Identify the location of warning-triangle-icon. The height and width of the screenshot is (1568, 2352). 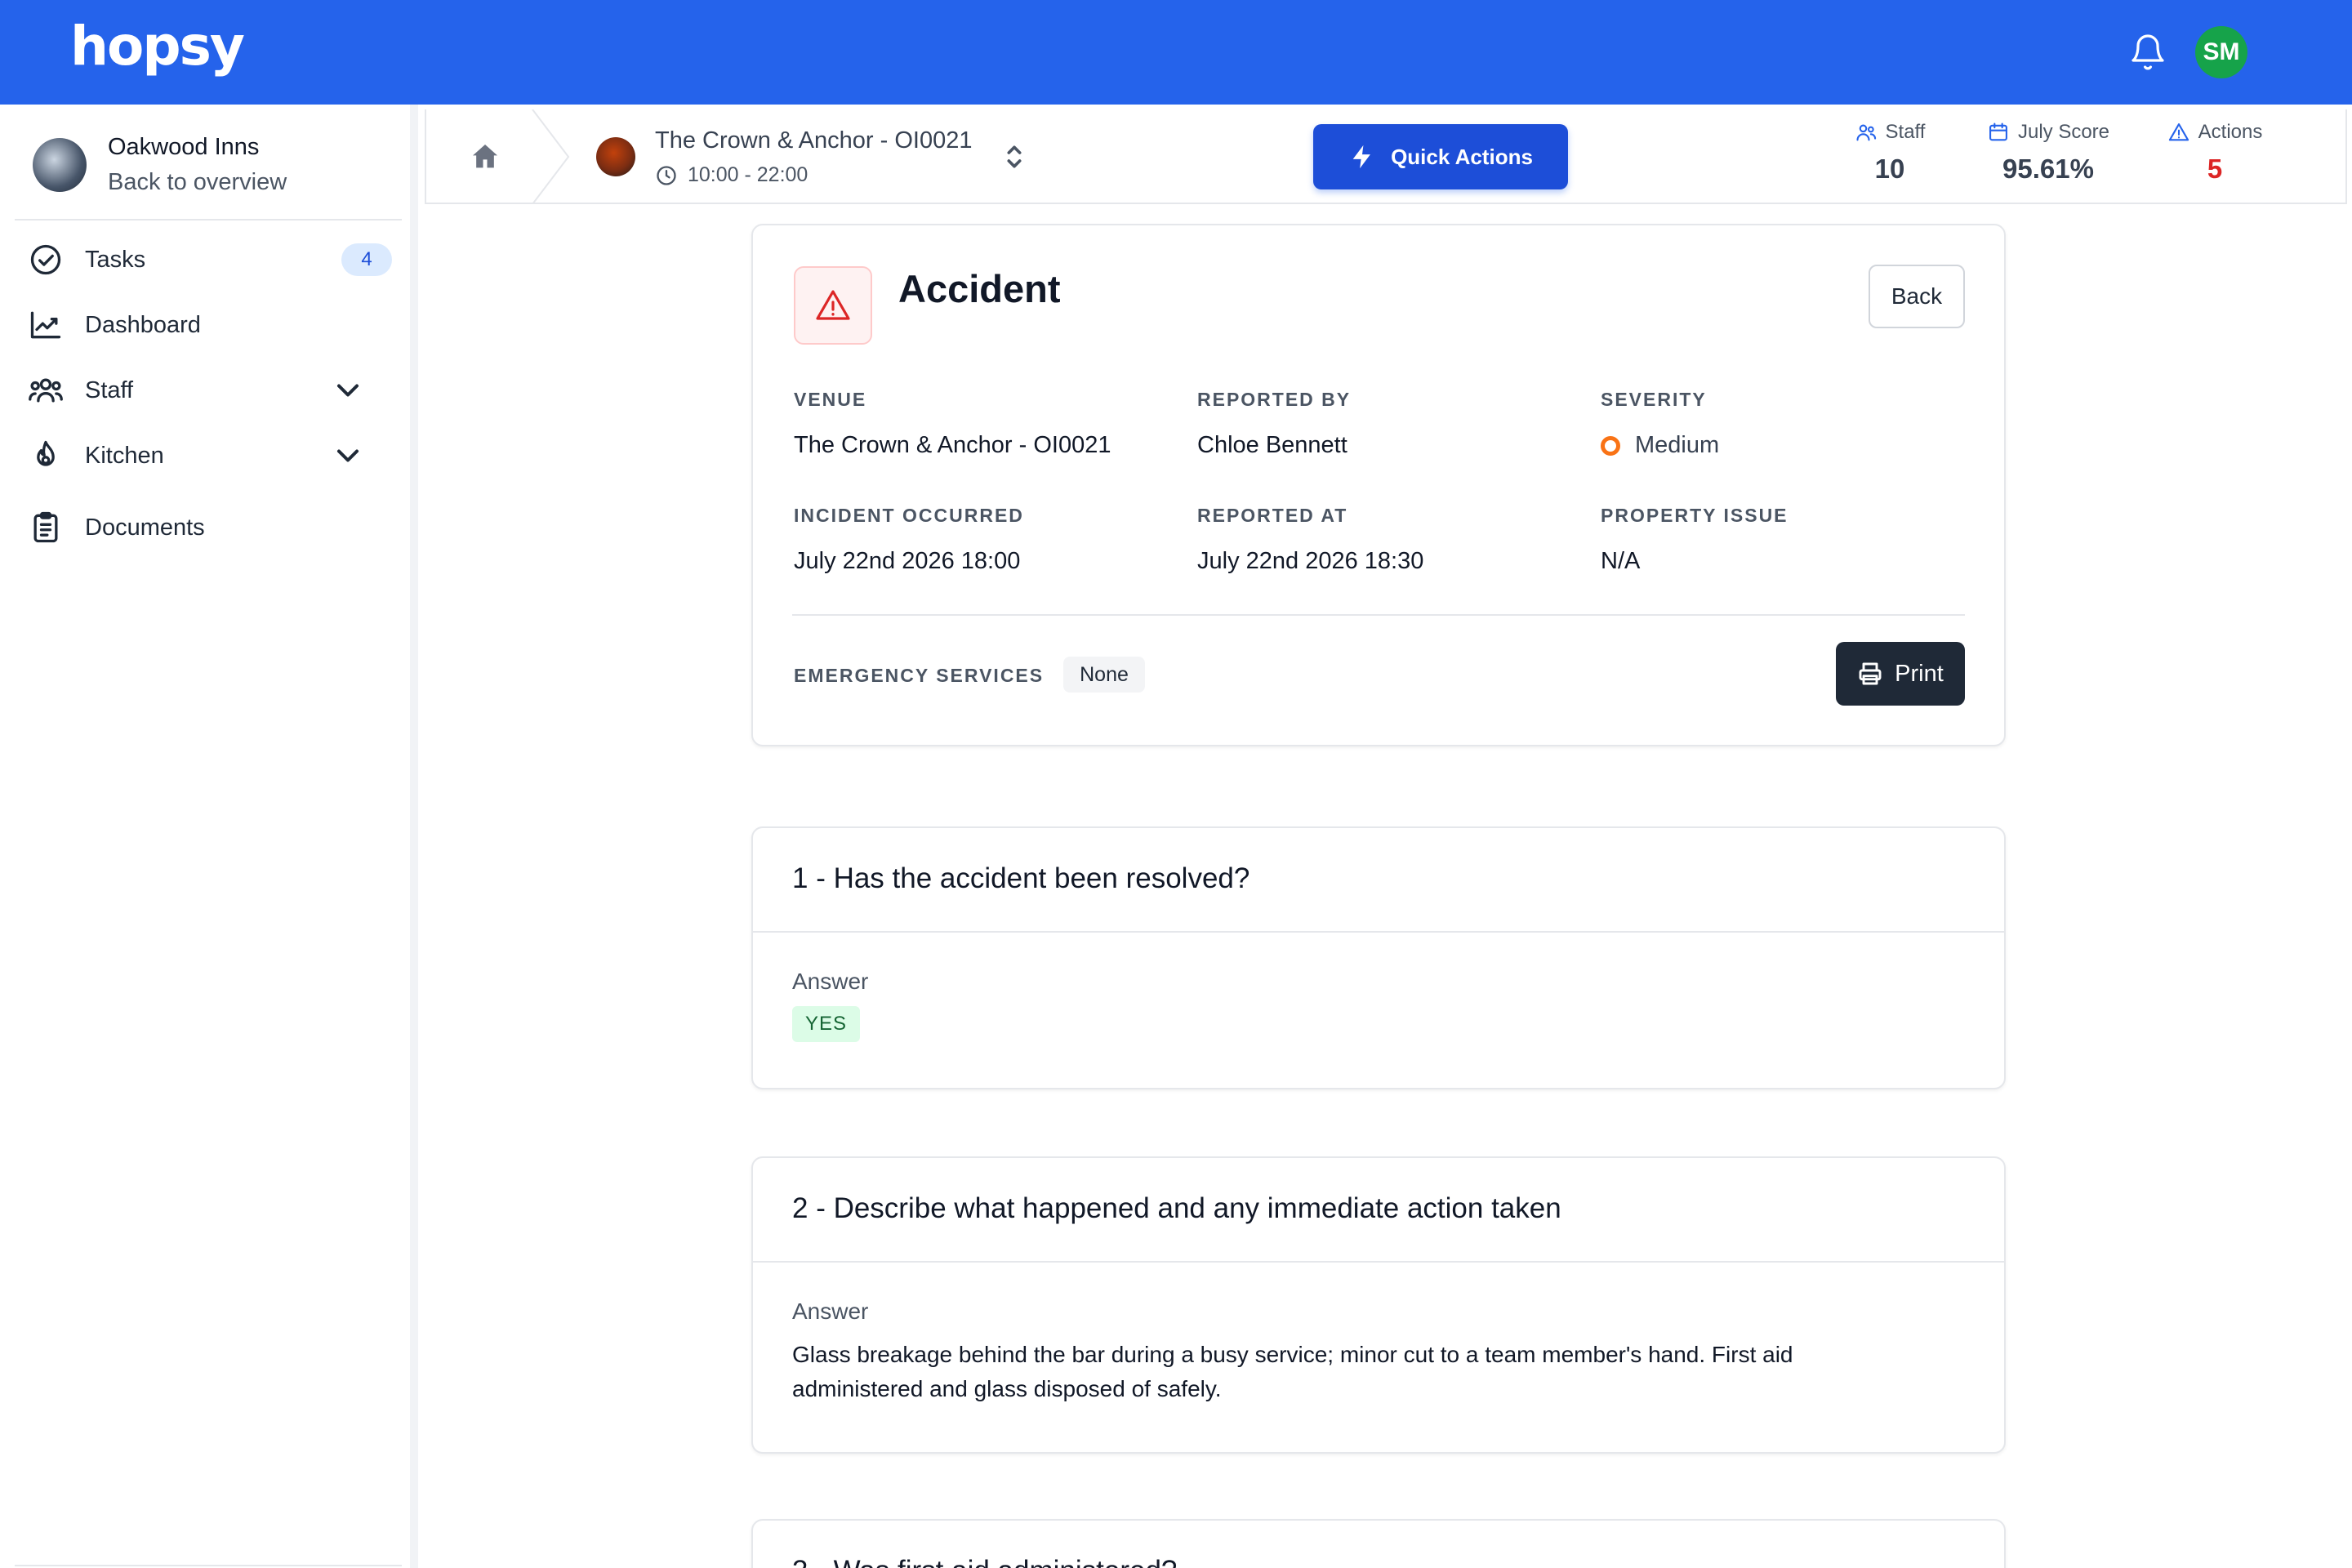
(833, 305).